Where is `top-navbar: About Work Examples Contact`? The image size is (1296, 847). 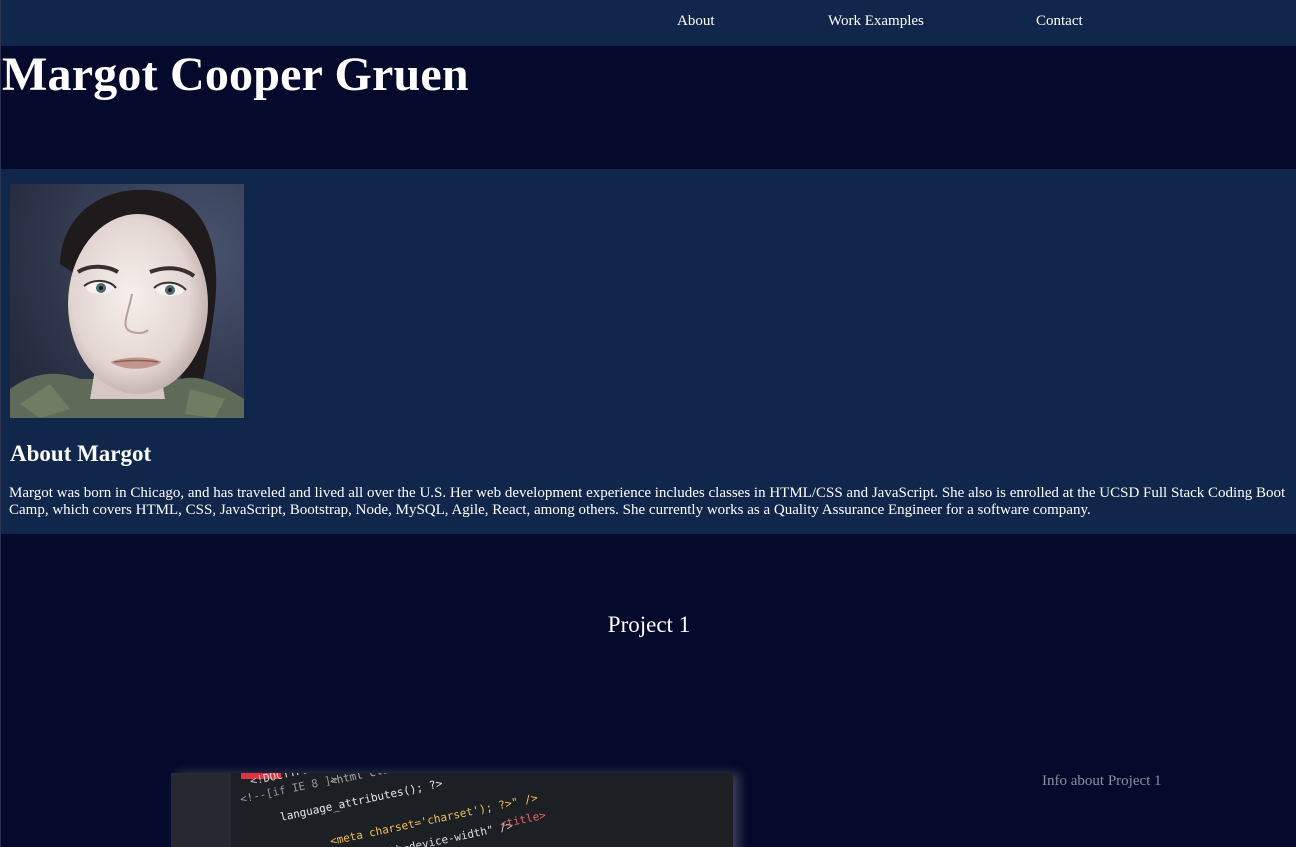
top-navbar: About Work Examples Contact is located at coordinates (648, 23).